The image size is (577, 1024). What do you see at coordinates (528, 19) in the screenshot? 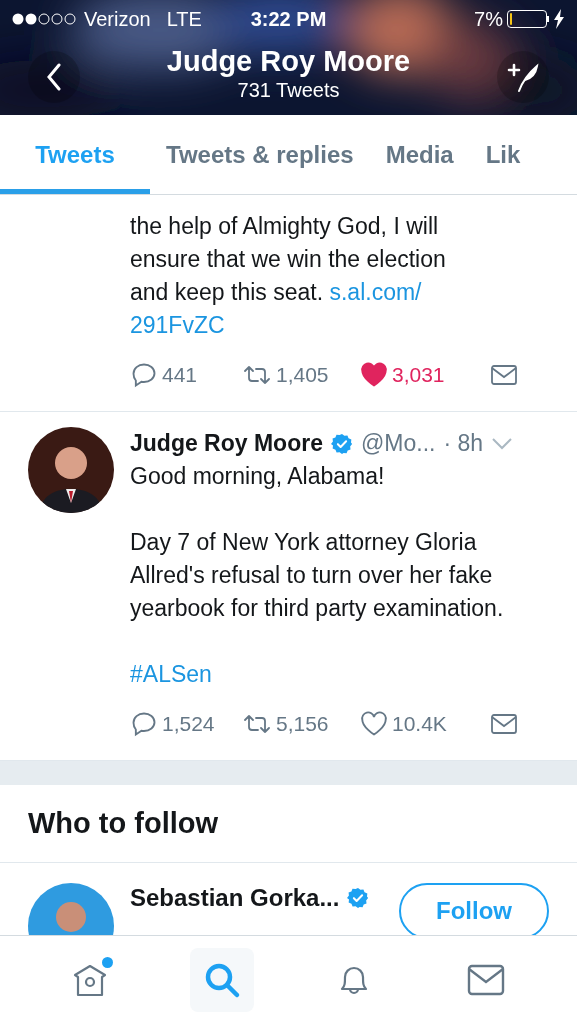
I see `battery-icon` at bounding box center [528, 19].